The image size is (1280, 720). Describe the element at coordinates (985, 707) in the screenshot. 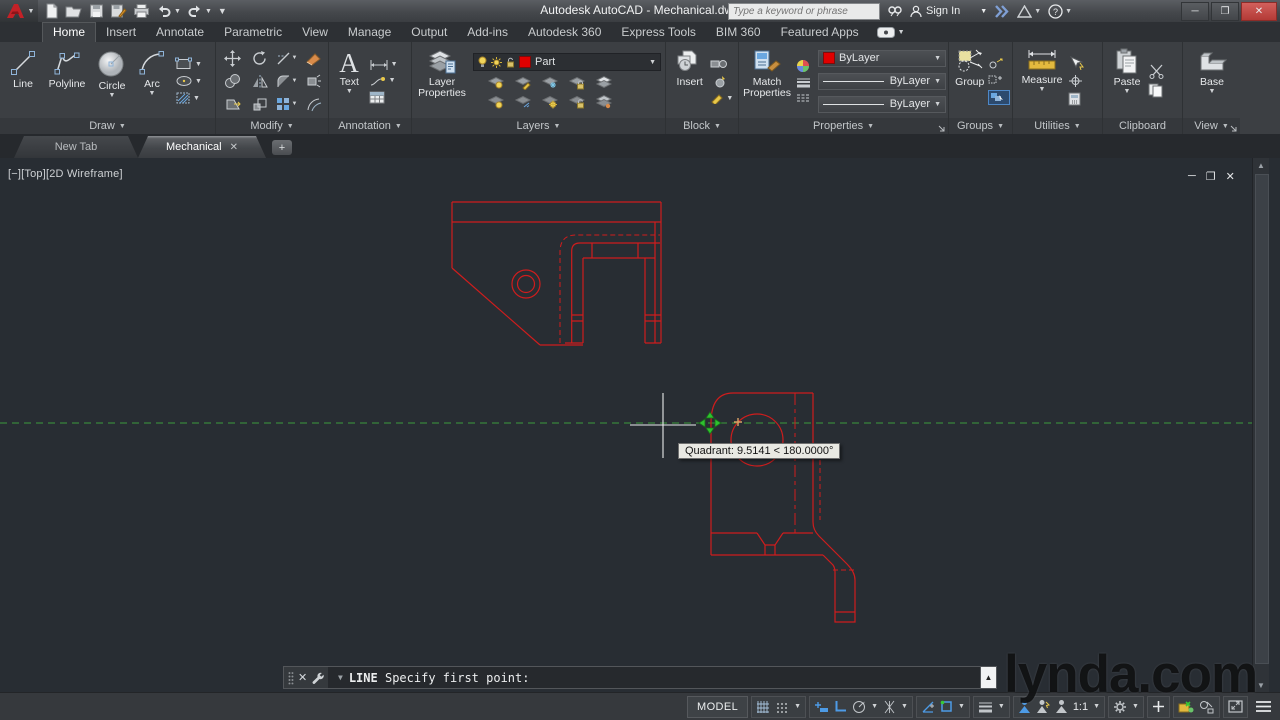

I see `lineweight-display-icon` at that location.